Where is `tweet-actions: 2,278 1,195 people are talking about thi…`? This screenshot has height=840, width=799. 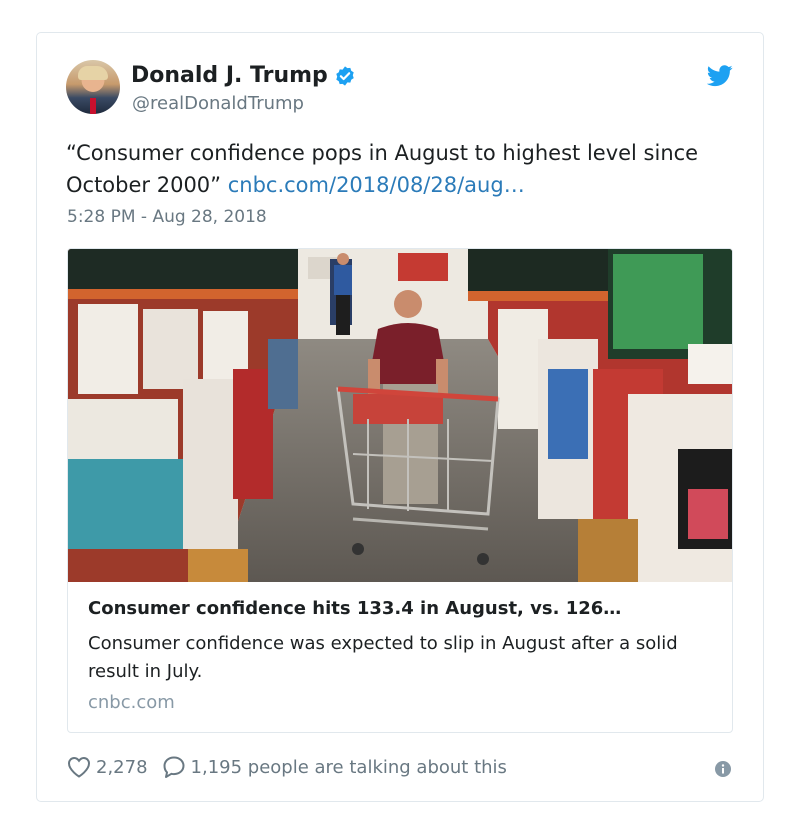
tweet-actions: 2,278 1,195 people are talking about thi… is located at coordinates (287, 767).